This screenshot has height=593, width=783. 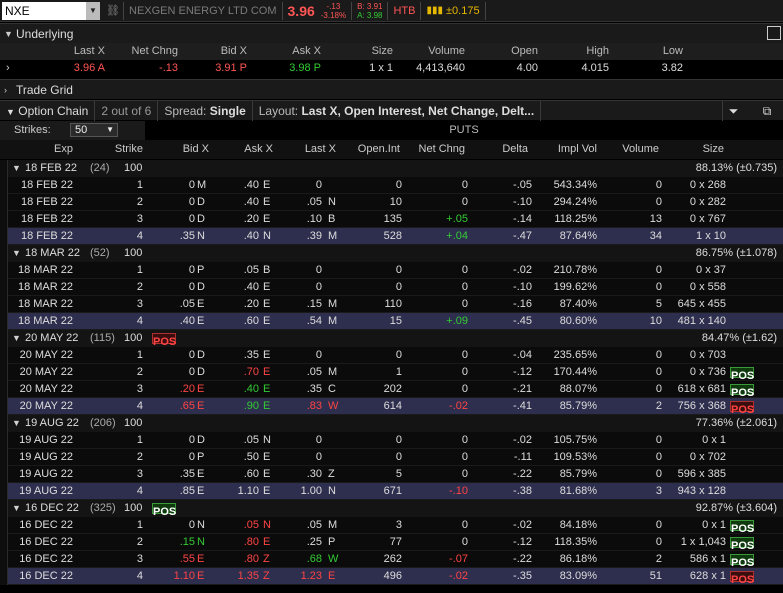 What do you see at coordinates (707, 355) in the screenshot?
I see `size: 0 x 703` at bounding box center [707, 355].